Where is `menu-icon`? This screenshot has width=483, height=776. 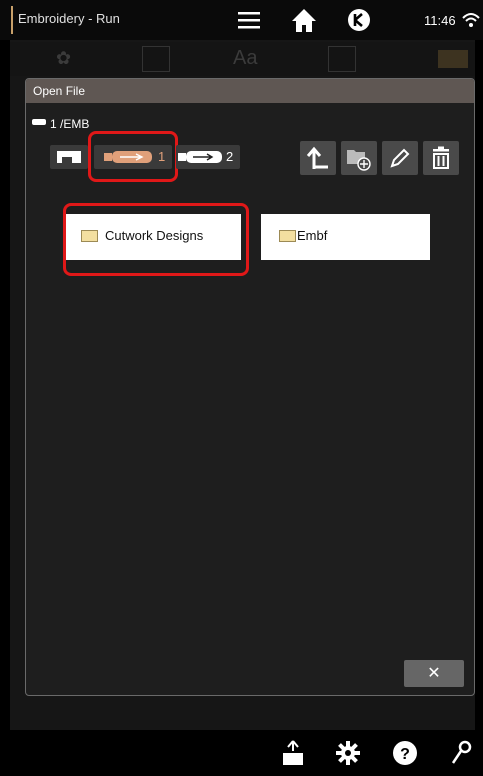 menu-icon is located at coordinates (249, 20).